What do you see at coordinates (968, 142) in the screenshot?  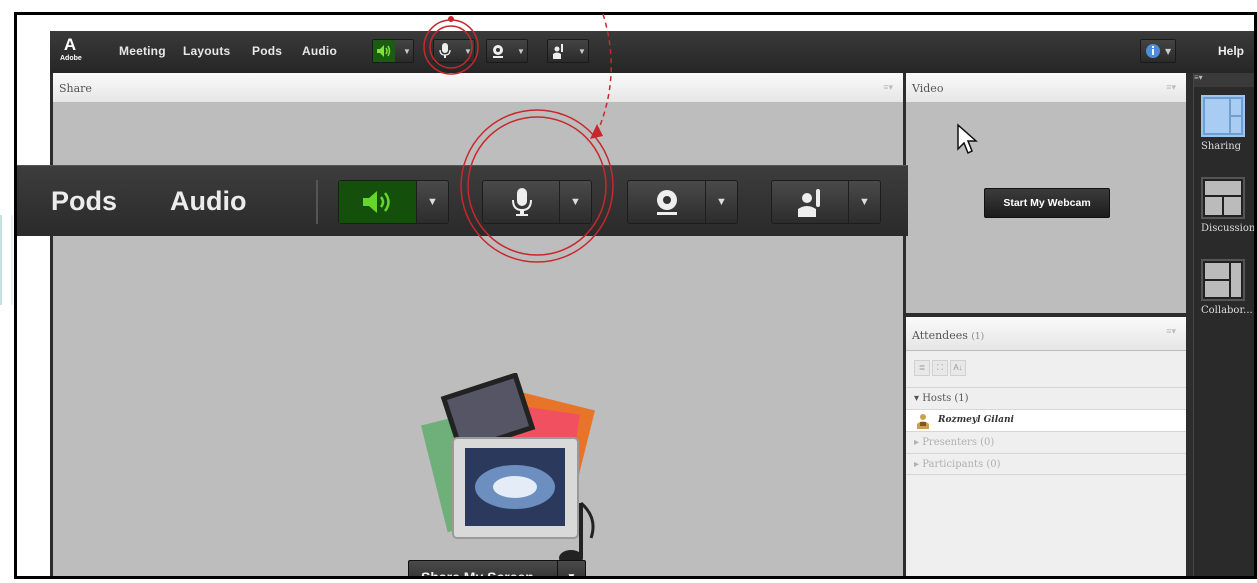 I see `mouse-cursor-icon` at bounding box center [968, 142].